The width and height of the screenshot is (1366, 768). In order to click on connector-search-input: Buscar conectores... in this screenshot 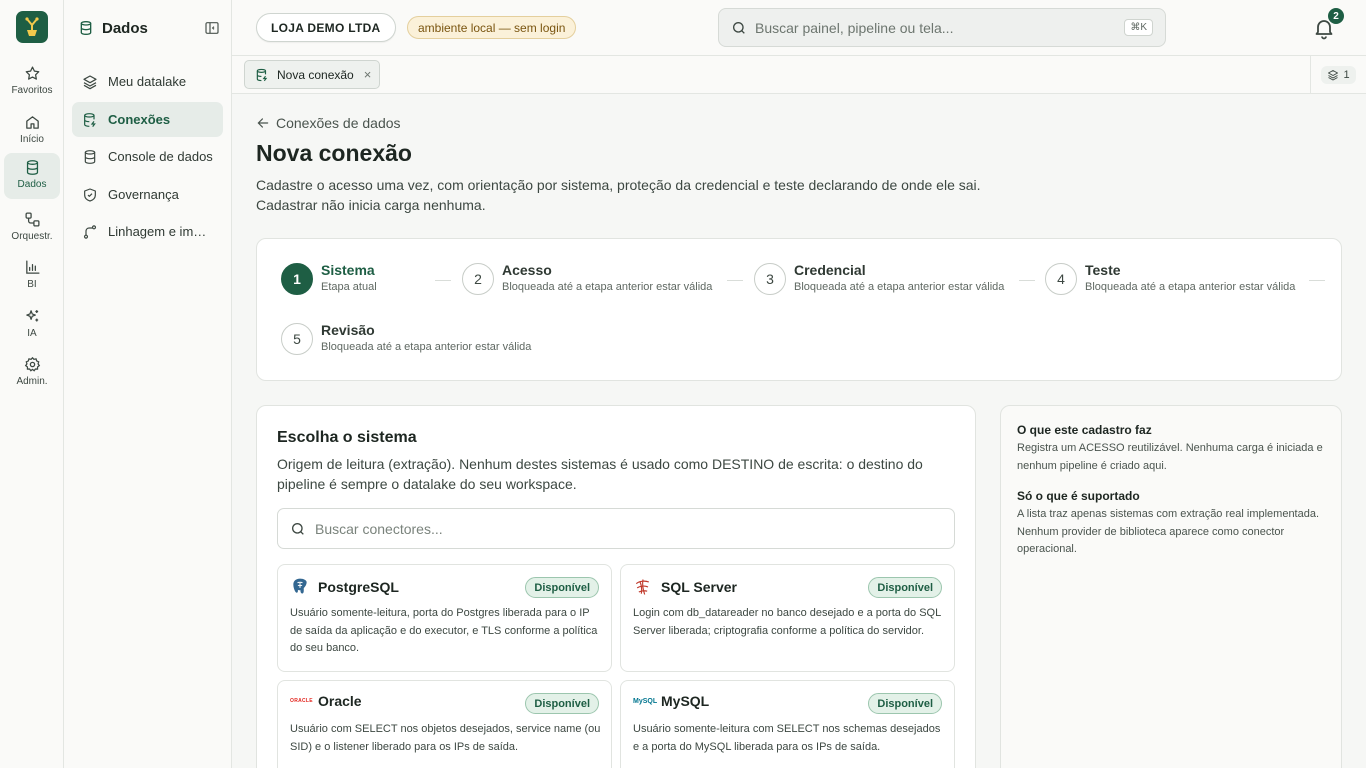, I will do `click(616, 528)`.